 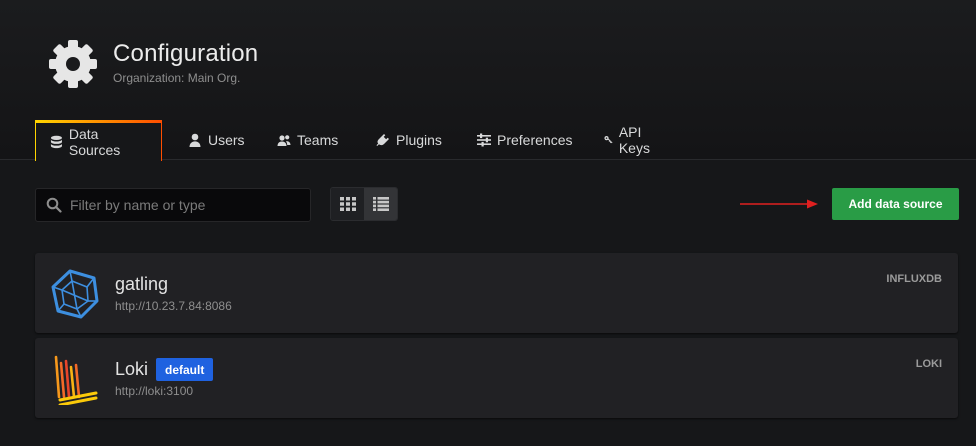 I want to click on page-title: Configuration, so click(x=186, y=53).